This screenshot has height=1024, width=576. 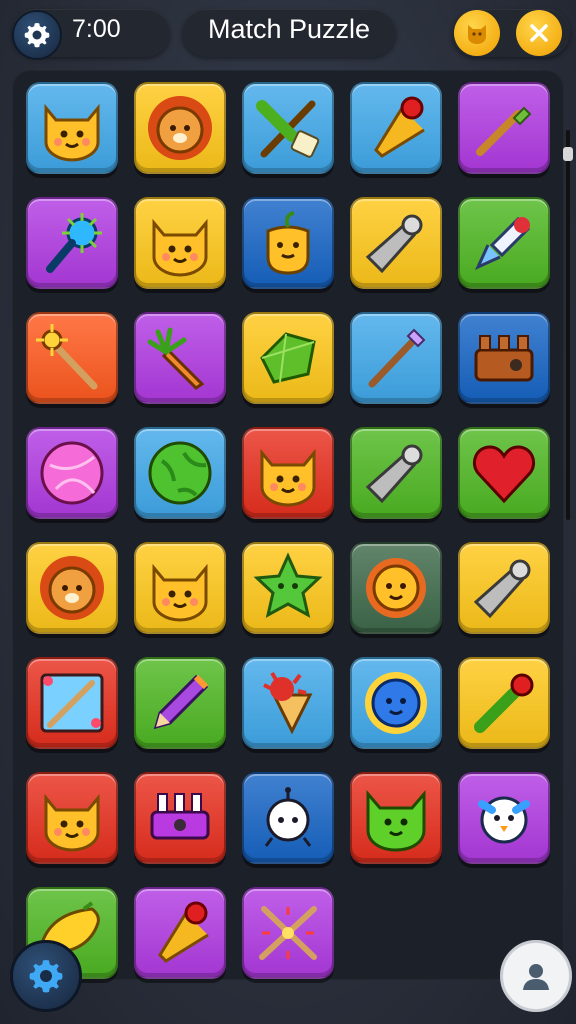 I want to click on paintbrush-icon, so click(x=504, y=131).